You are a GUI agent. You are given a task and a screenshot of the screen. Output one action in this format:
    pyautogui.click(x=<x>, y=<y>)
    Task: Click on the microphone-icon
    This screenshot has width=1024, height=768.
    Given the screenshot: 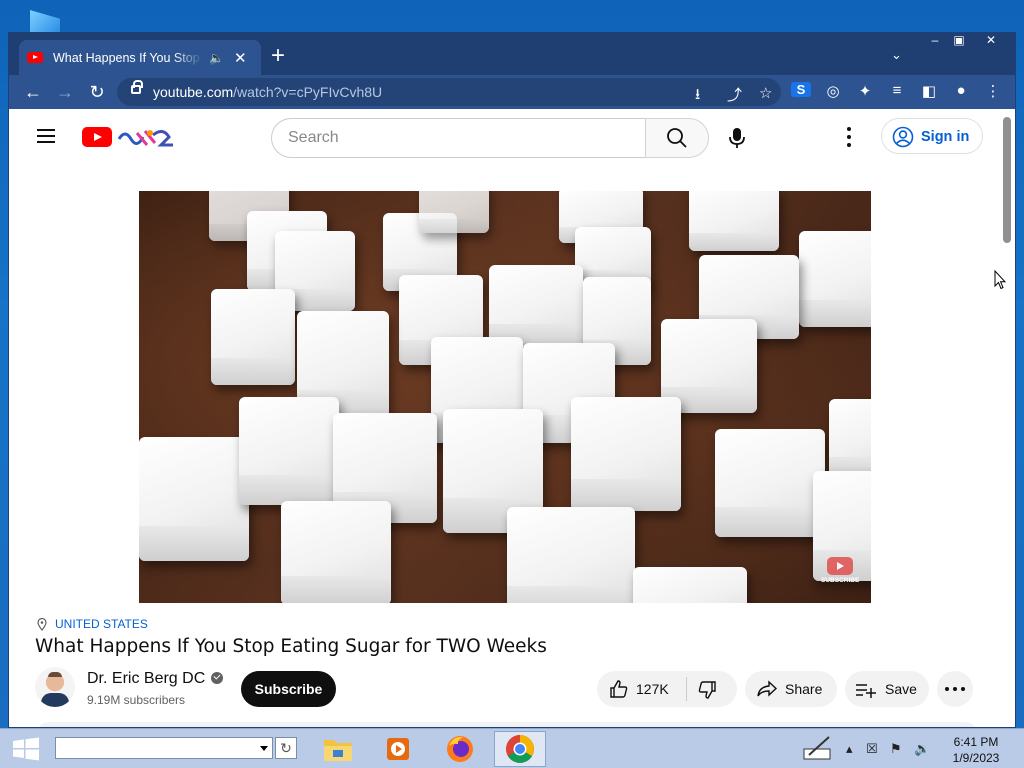 What is the action you would take?
    pyautogui.click(x=737, y=138)
    